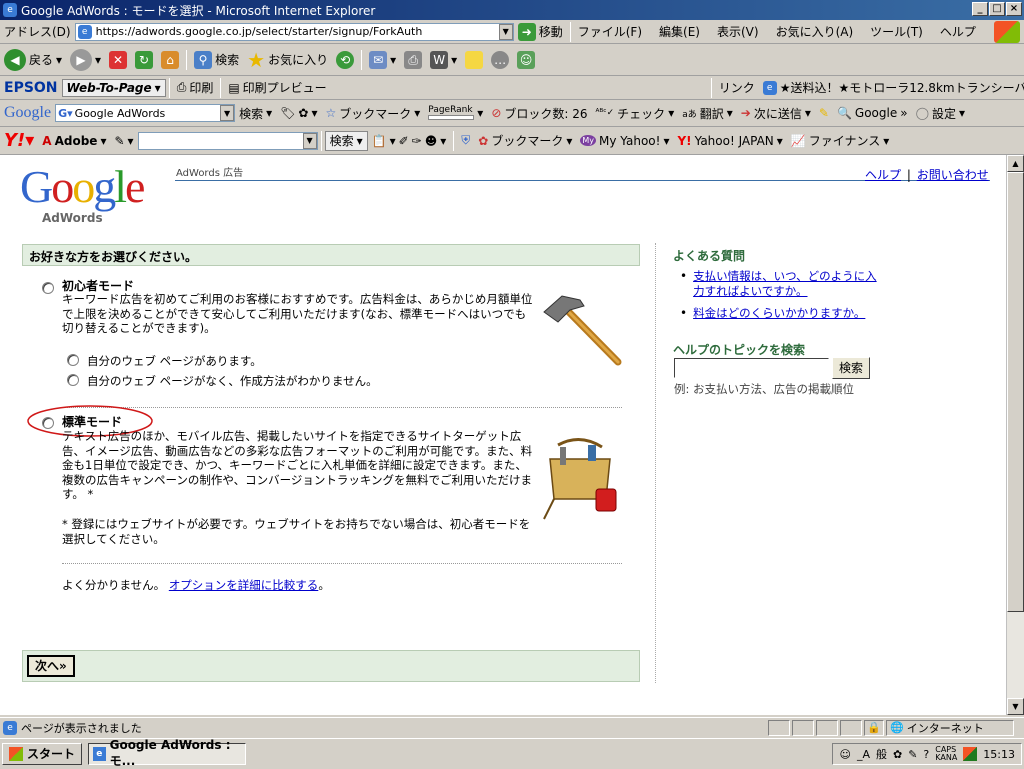 Image resolution: width=1024 pixels, height=769 pixels. What do you see at coordinates (227, 113) in the screenshot?
I see `google-search-dropdown-icon: ▼` at bounding box center [227, 113].